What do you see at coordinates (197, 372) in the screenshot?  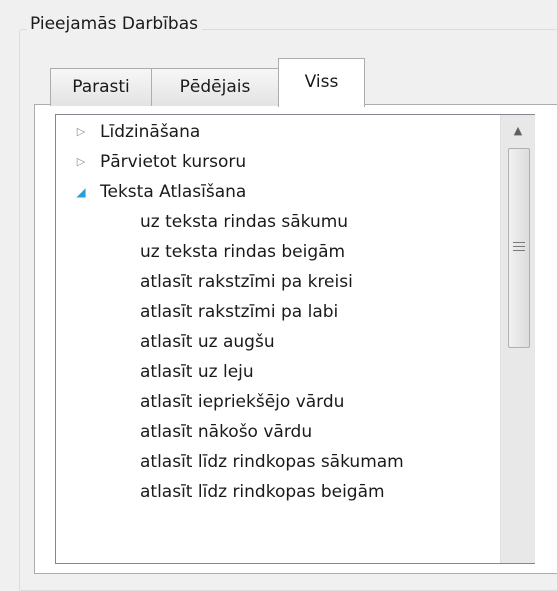 I see `tree-item: atlasīt uz leju` at bounding box center [197, 372].